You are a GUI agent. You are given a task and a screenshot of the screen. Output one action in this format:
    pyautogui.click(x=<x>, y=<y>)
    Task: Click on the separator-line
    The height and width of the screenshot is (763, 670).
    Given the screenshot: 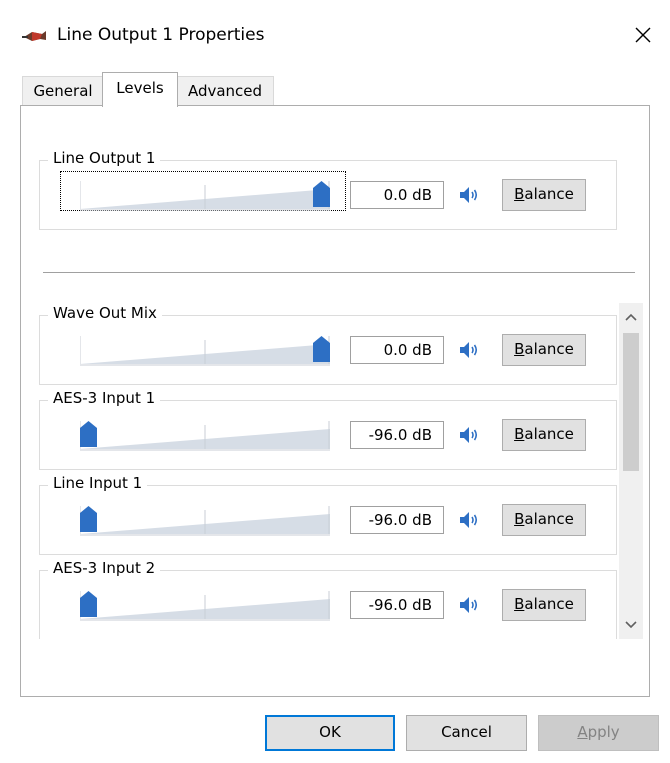 What is the action you would take?
    pyautogui.click(x=339, y=272)
    